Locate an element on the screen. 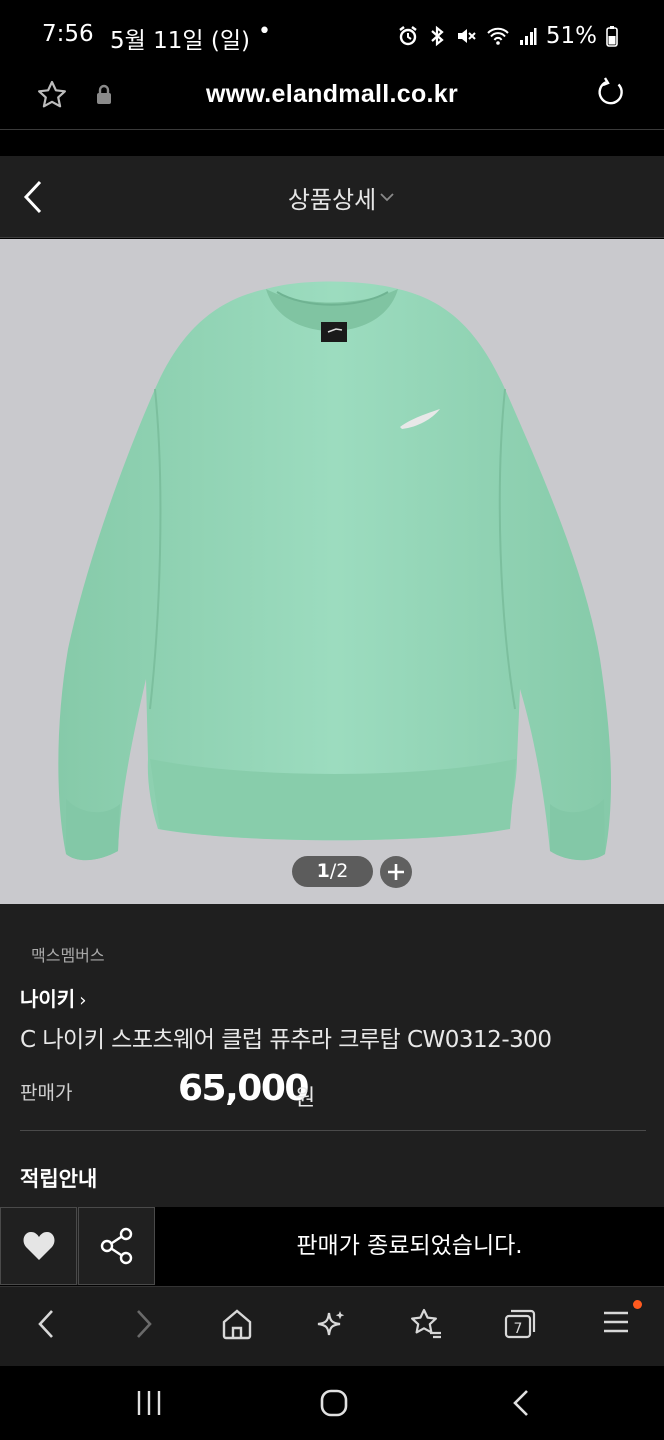  price-label: 판매가 is located at coordinates (46, 1093).